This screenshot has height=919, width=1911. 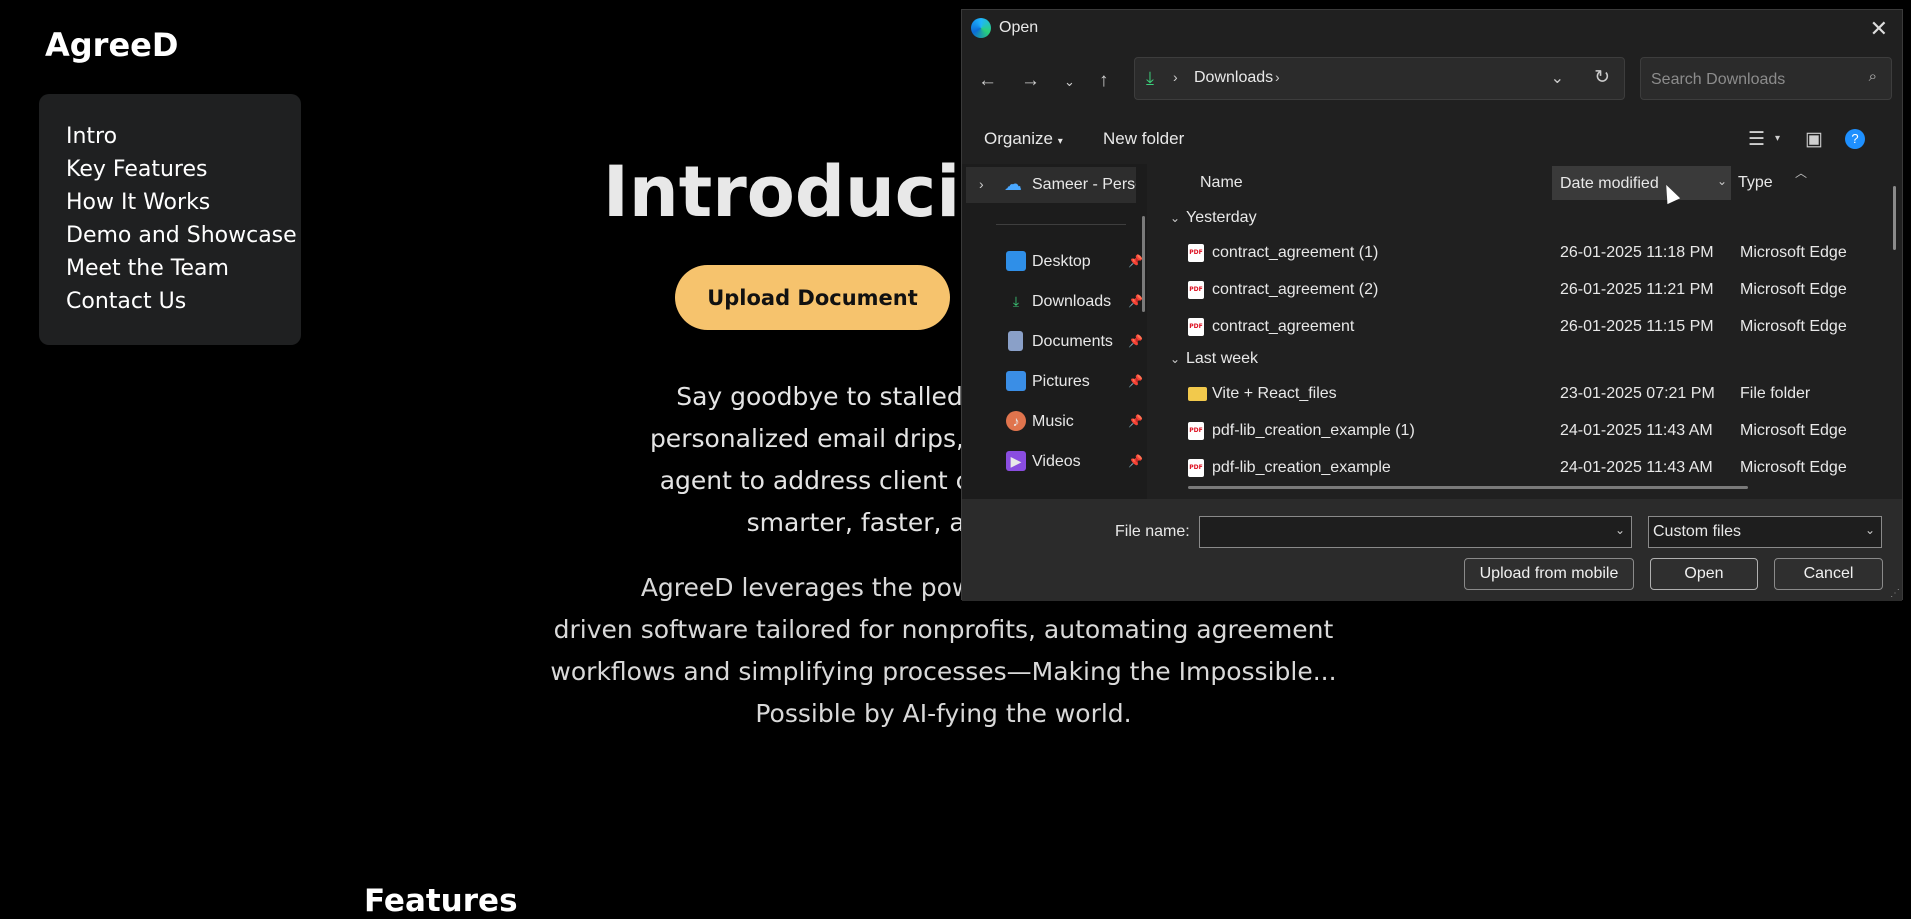 What do you see at coordinates (1222, 358) in the screenshot?
I see `group-label: Last week` at bounding box center [1222, 358].